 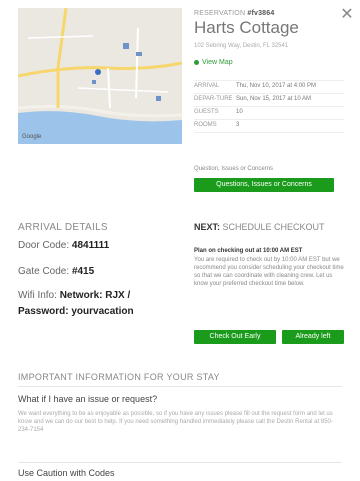 I want to click on reservation-number: #fv3864, so click(x=261, y=13).